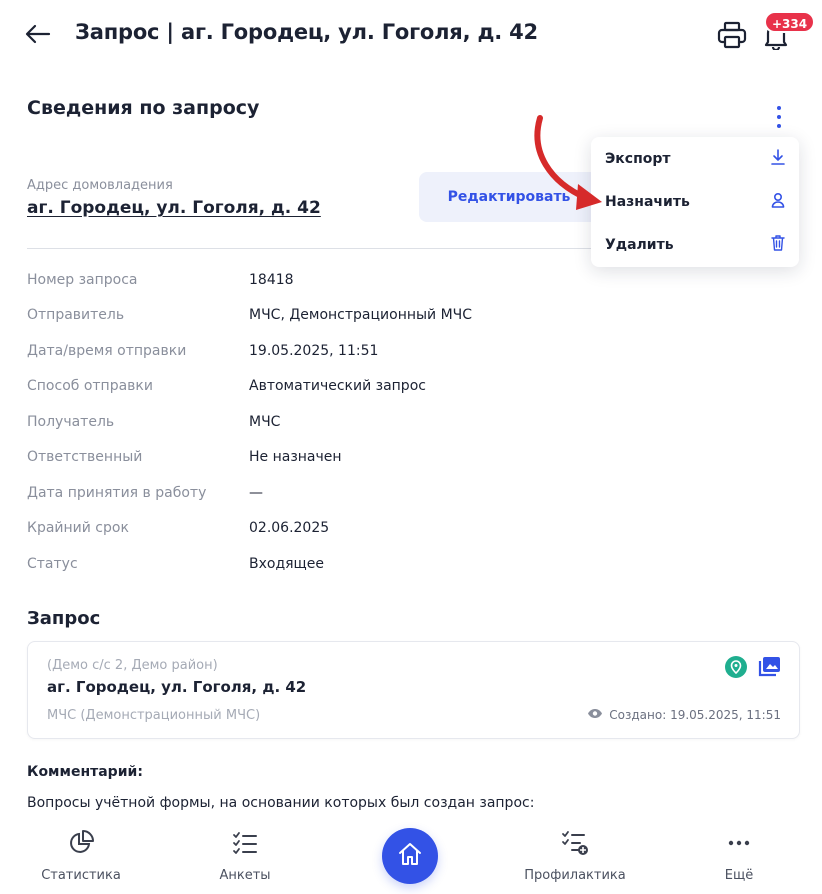  I want to click on detail-value: Не назначен, so click(295, 457).